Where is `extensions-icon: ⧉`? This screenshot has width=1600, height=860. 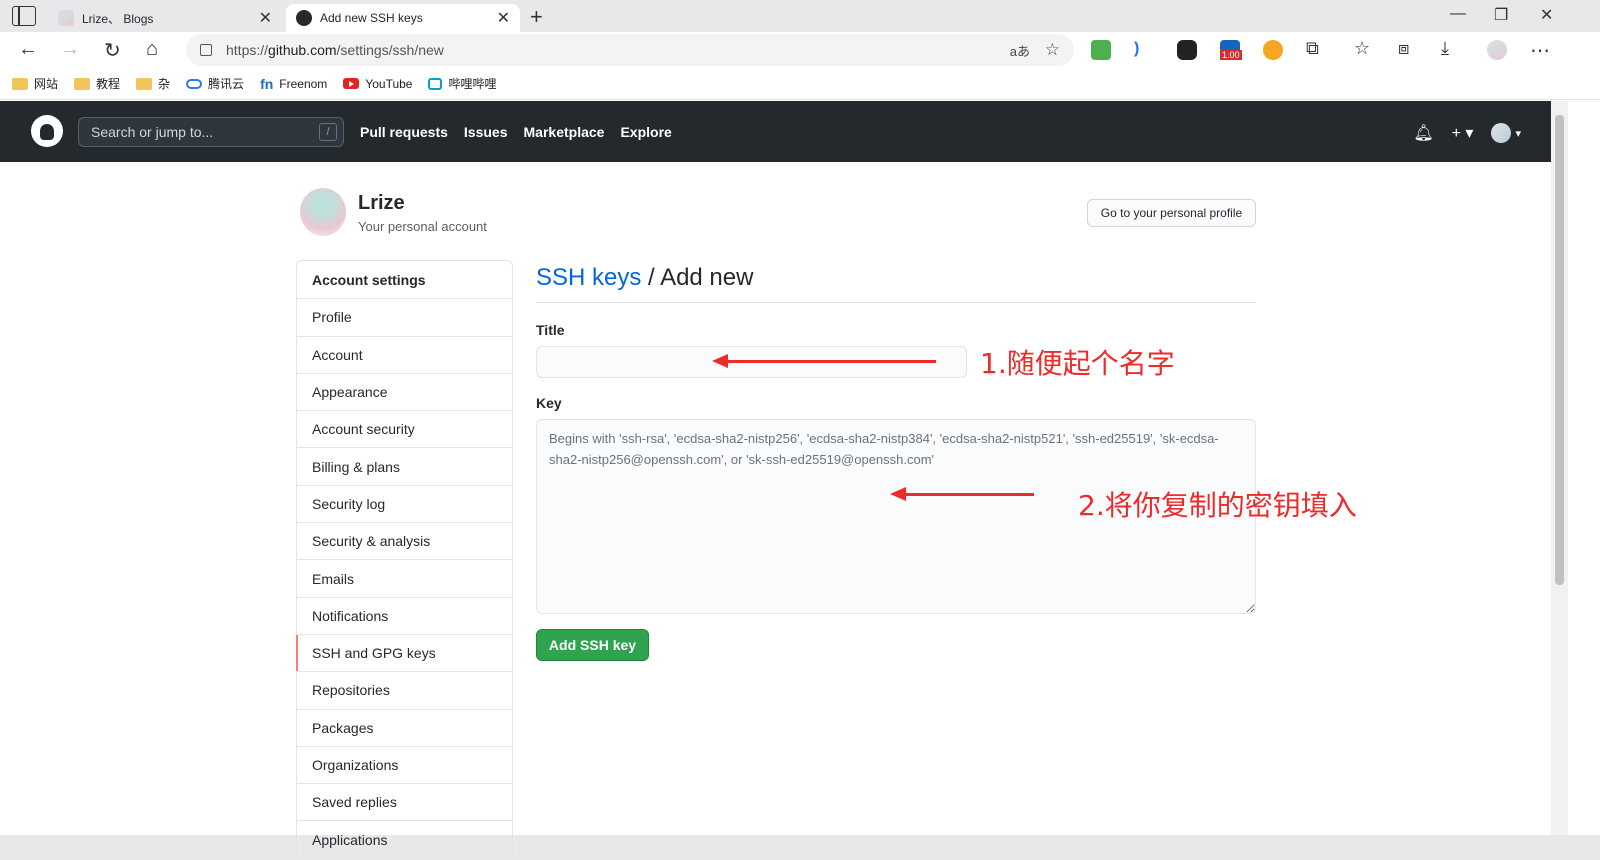
extensions-icon: ⧉ is located at coordinates (1312, 48).